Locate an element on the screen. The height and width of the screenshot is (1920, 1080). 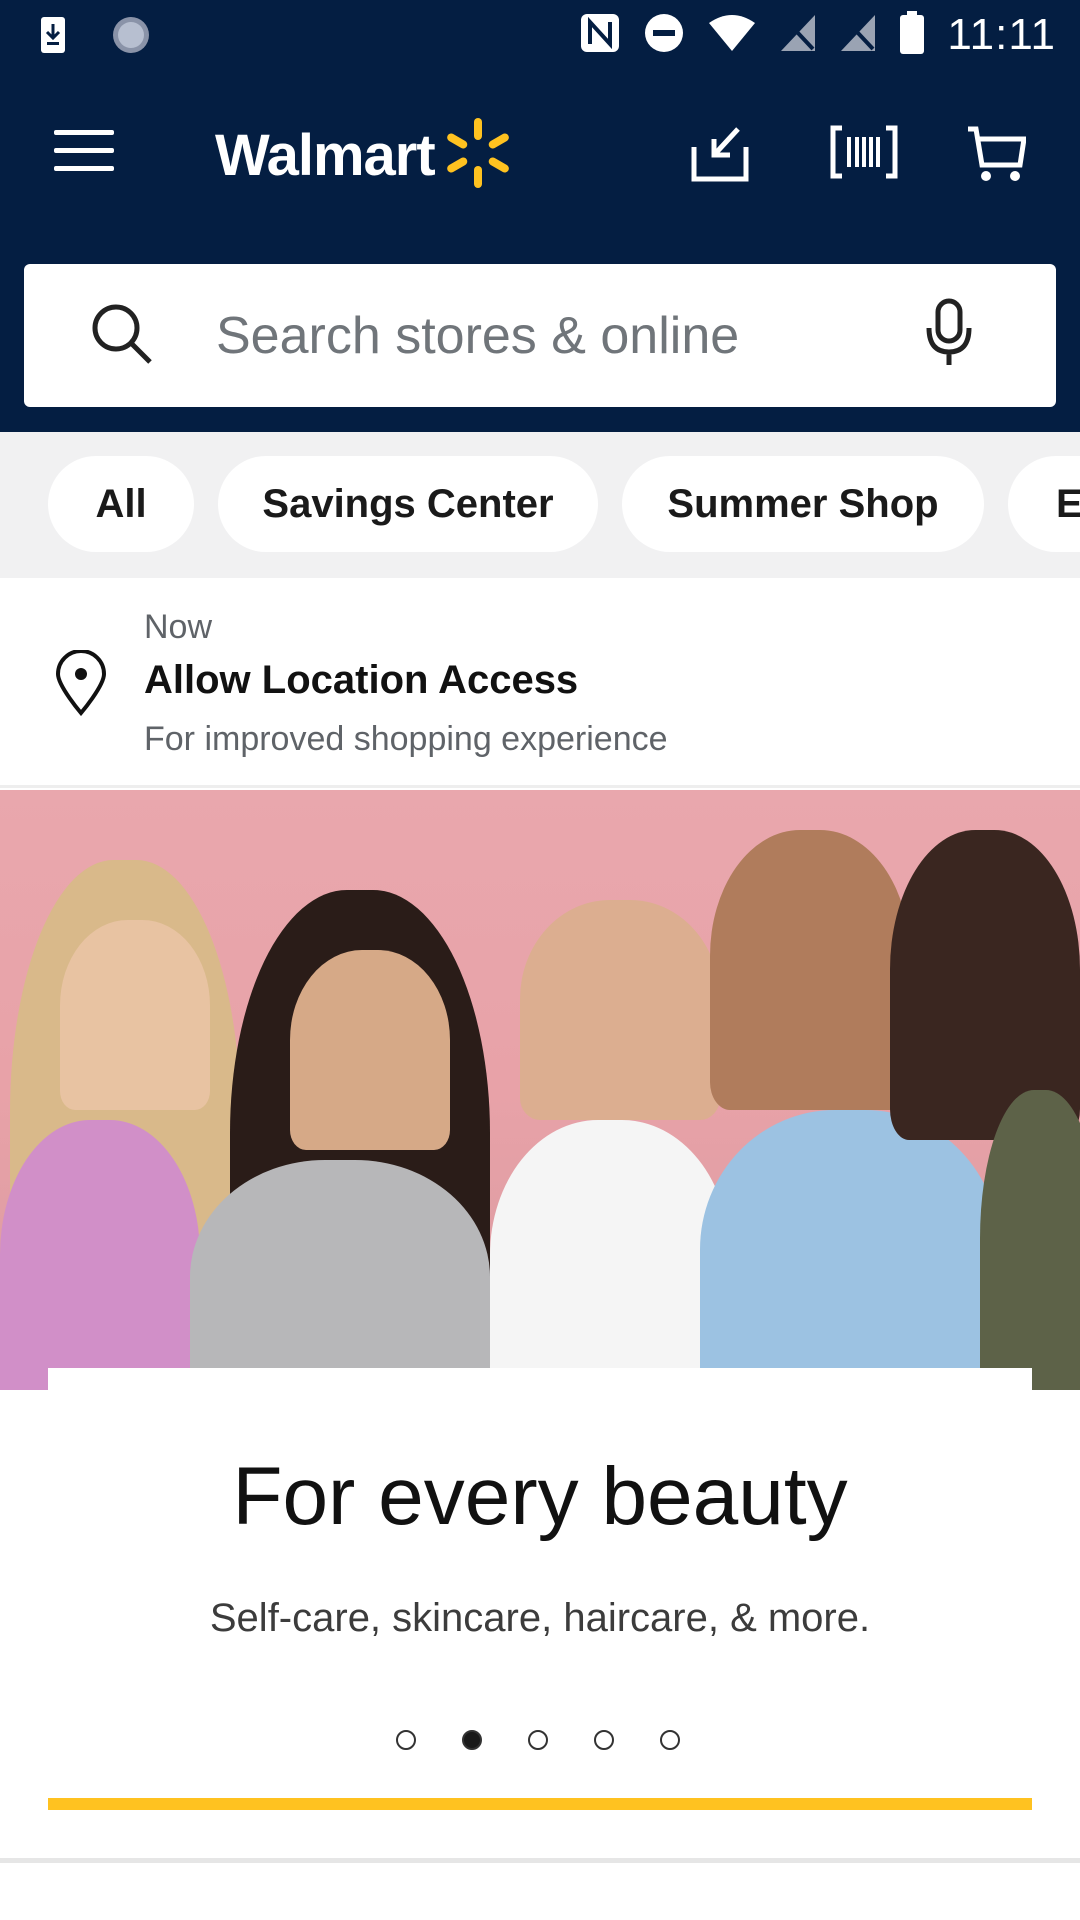
battery-icon is located at coordinates (912, 35).